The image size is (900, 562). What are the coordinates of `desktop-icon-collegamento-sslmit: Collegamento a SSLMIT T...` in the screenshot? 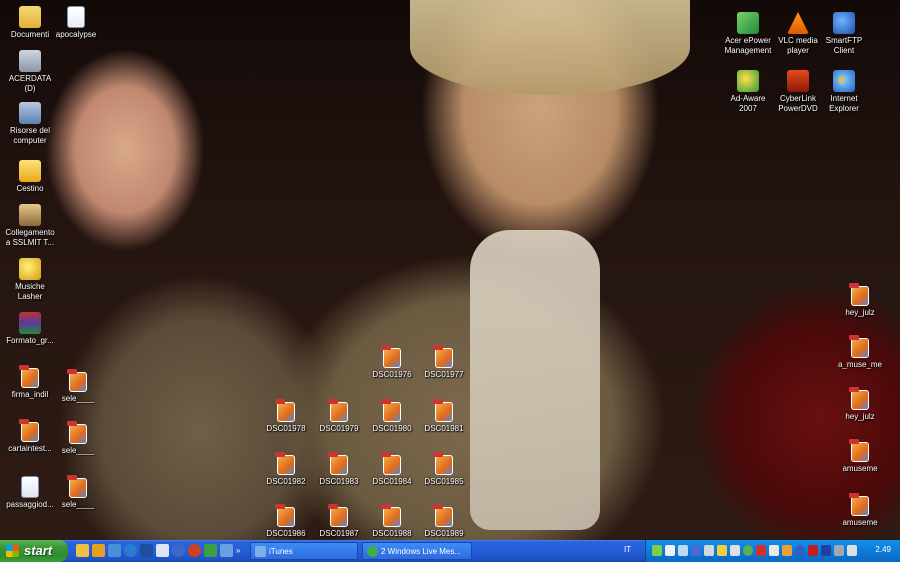 It's located at (34, 226).